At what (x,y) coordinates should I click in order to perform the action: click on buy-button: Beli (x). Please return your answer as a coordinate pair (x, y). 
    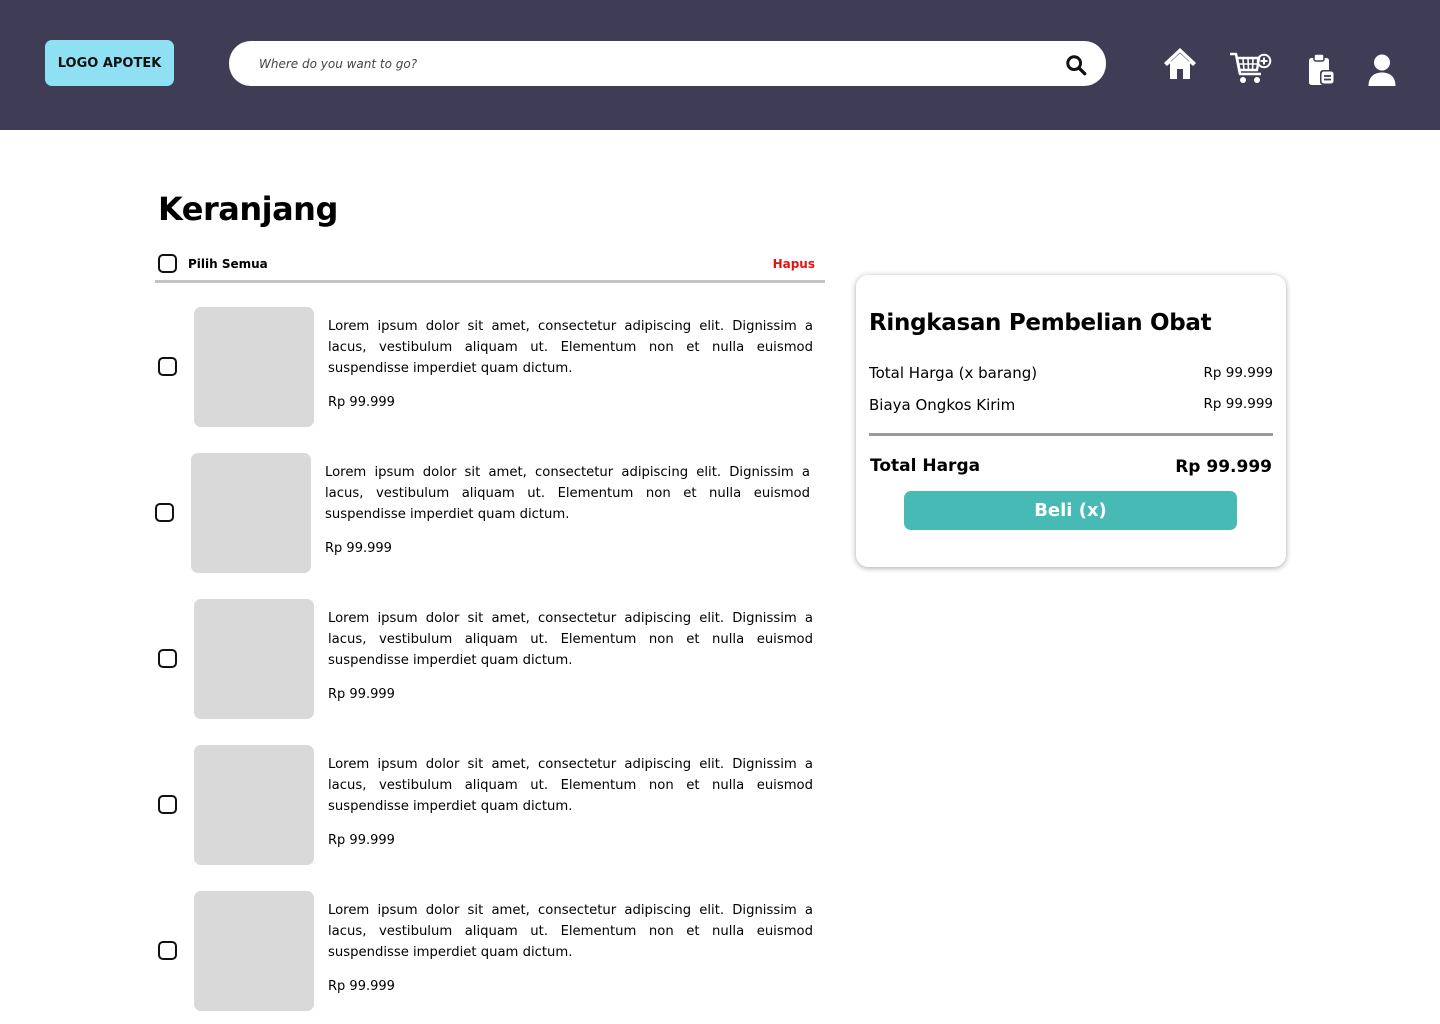
    Looking at the image, I should click on (1070, 510).